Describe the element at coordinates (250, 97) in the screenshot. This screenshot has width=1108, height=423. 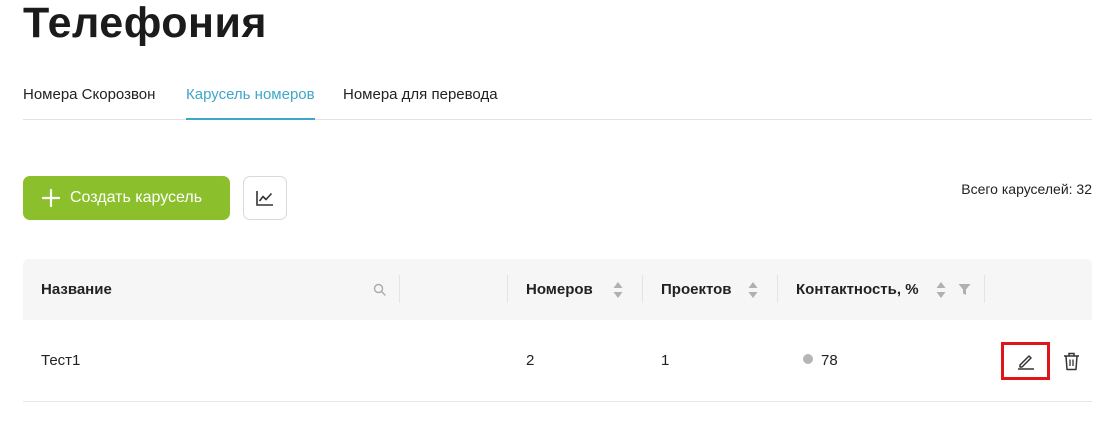
I see `tab-number-carousel: Карусель номеров` at that location.